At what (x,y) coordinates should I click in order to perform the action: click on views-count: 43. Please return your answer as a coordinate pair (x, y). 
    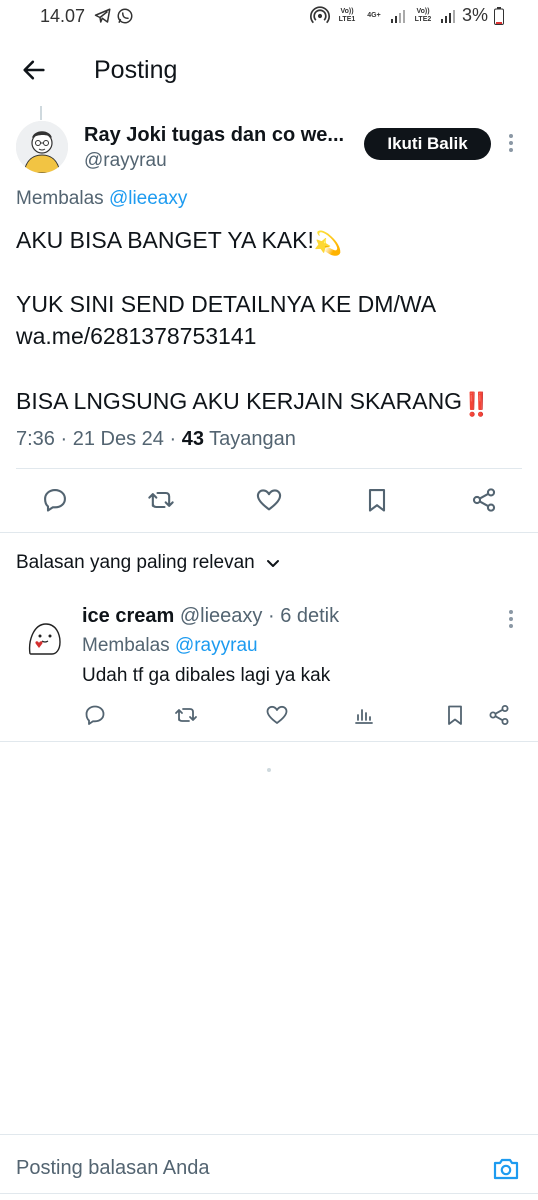
    Looking at the image, I should click on (192, 439).